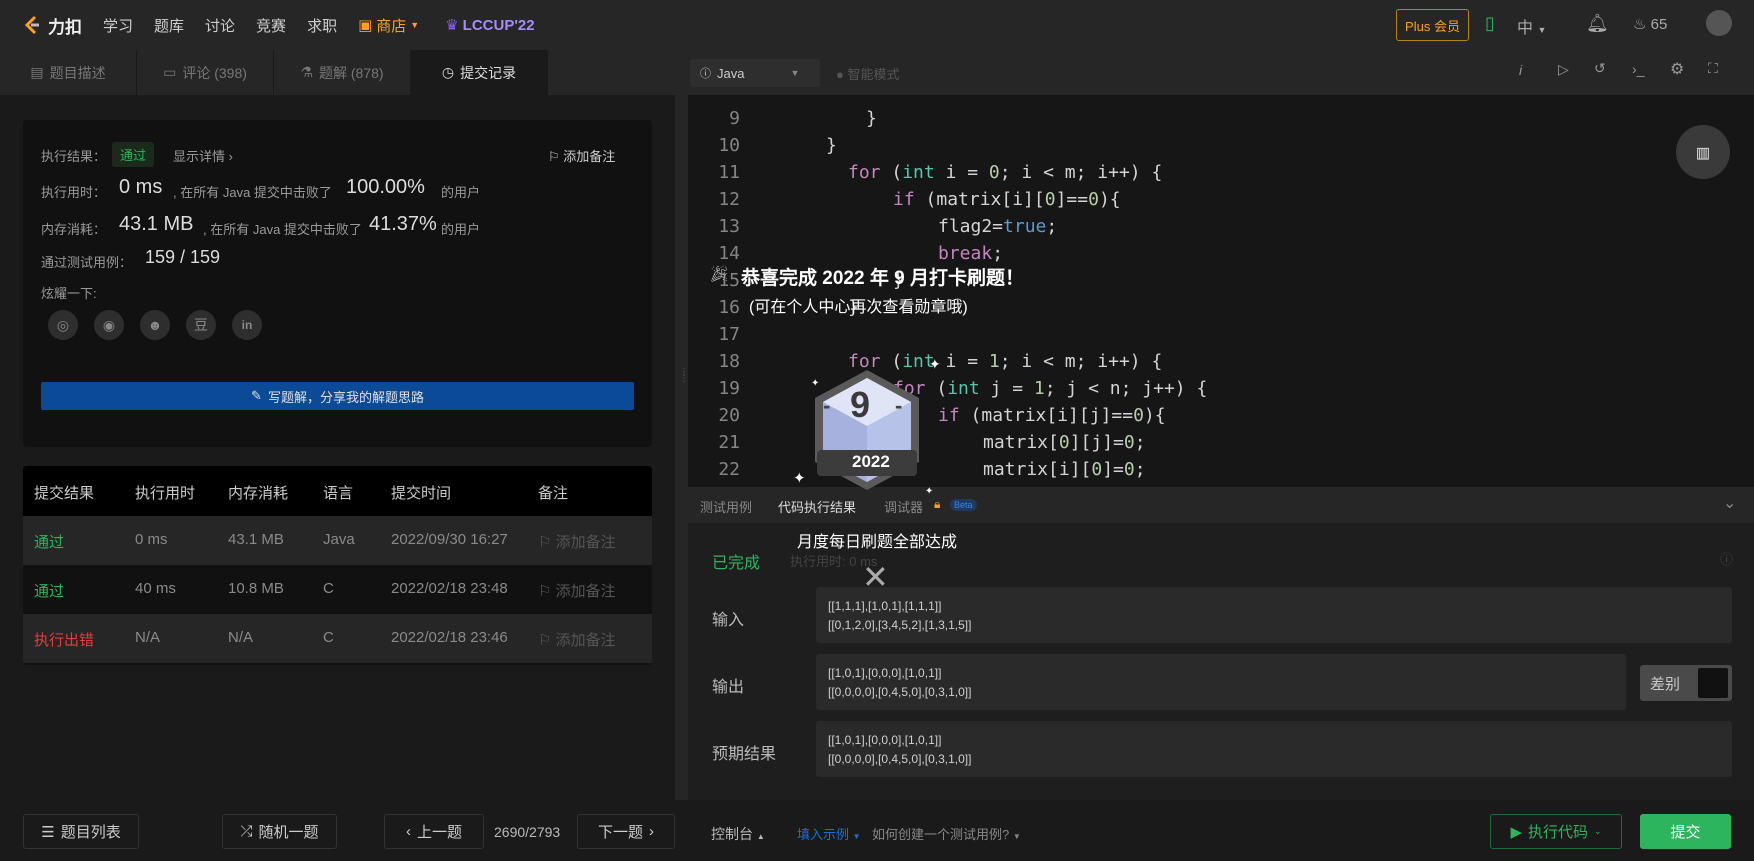 The width and height of the screenshot is (1754, 861). I want to click on console-toggle: 控制台 ▲, so click(738, 834).